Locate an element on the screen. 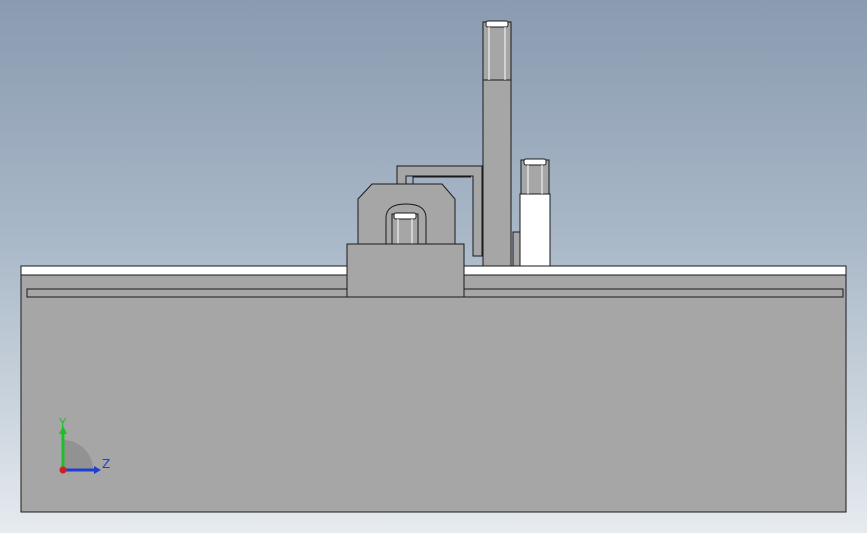 The height and width of the screenshot is (533, 867). x-axis-dot is located at coordinates (63, 470).